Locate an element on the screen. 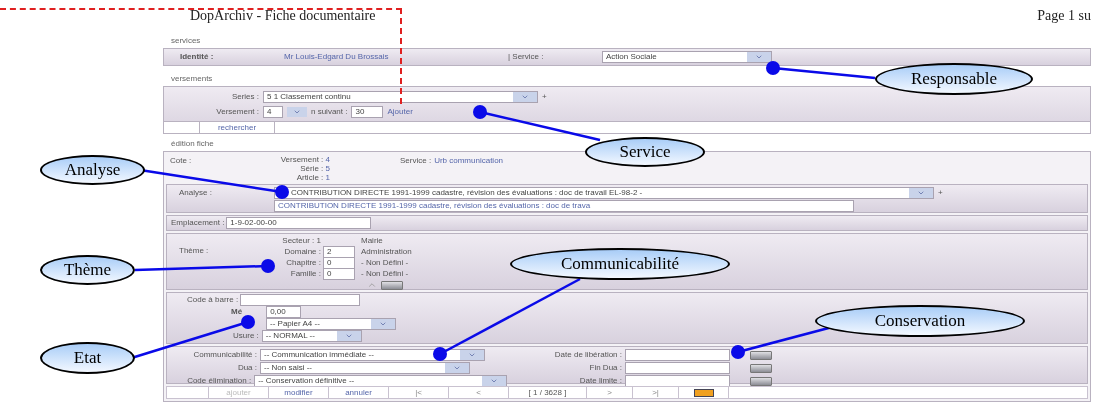 The image size is (1095, 403). toolbar-button: modifier is located at coordinates (299, 392).